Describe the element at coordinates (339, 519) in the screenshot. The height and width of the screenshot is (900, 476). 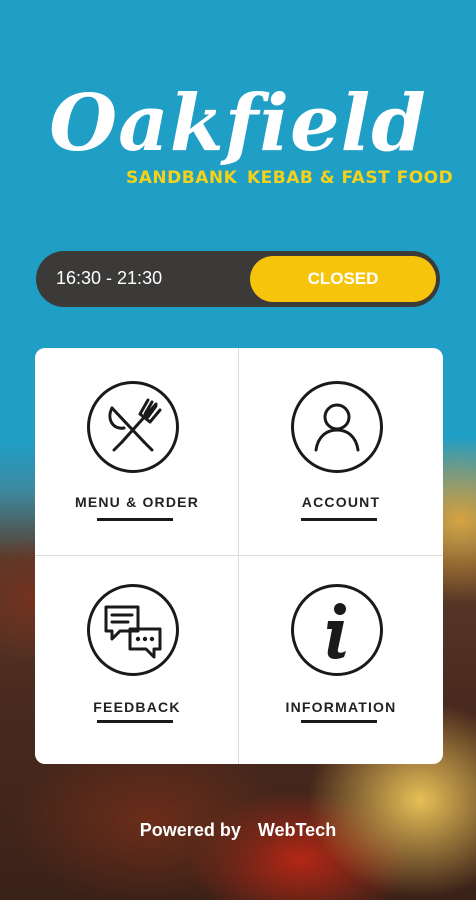
I see `account-underline` at that location.